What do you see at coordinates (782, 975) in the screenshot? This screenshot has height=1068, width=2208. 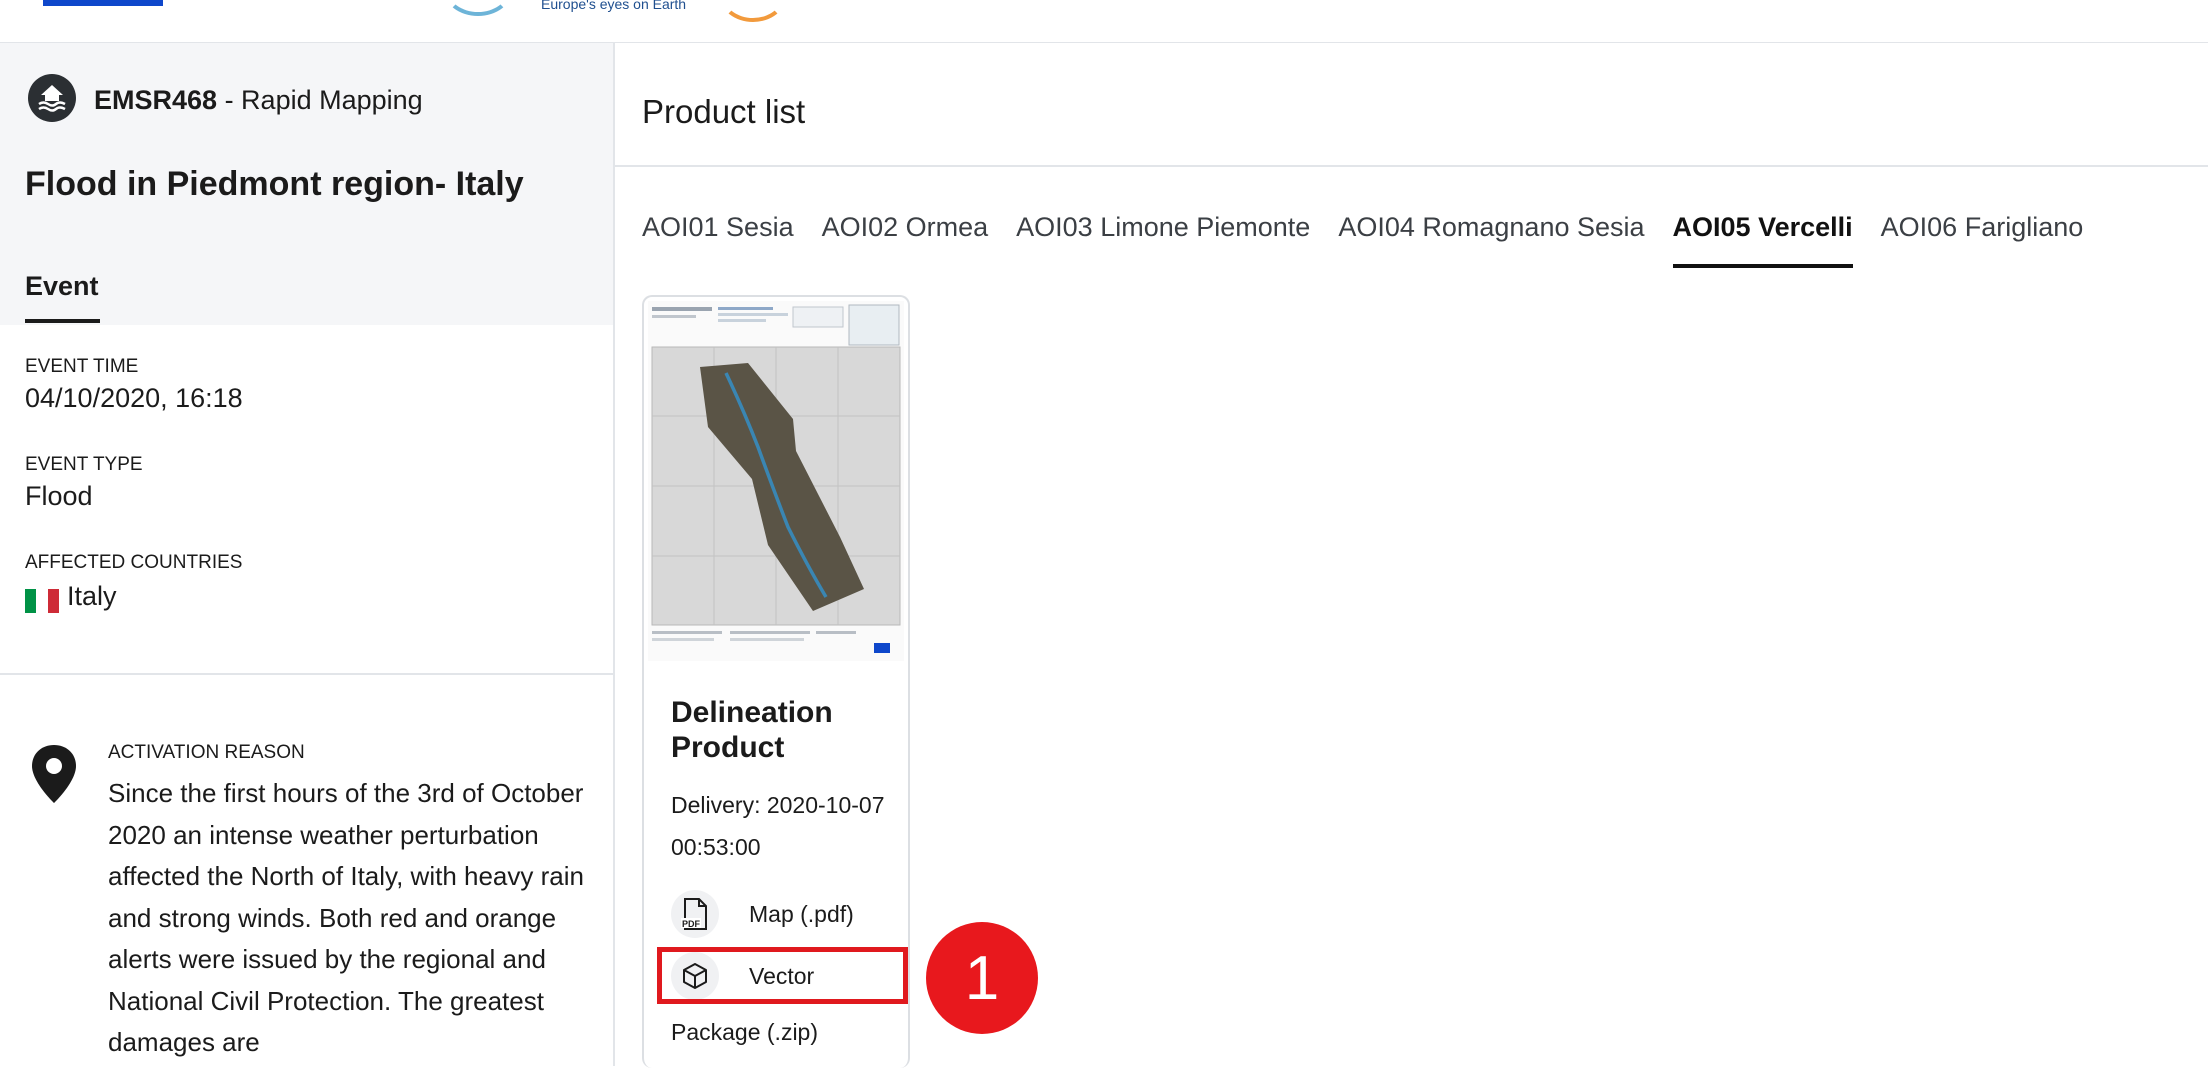 I see `highlight-box` at bounding box center [782, 975].